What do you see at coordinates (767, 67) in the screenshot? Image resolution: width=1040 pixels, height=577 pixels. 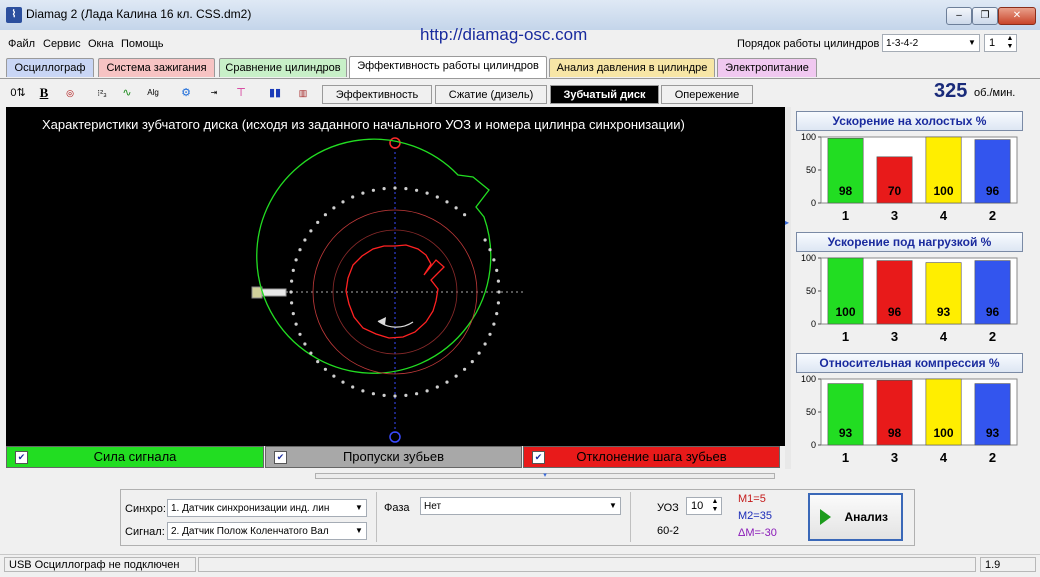 I see `tab-power-supply: Электропитание` at bounding box center [767, 67].